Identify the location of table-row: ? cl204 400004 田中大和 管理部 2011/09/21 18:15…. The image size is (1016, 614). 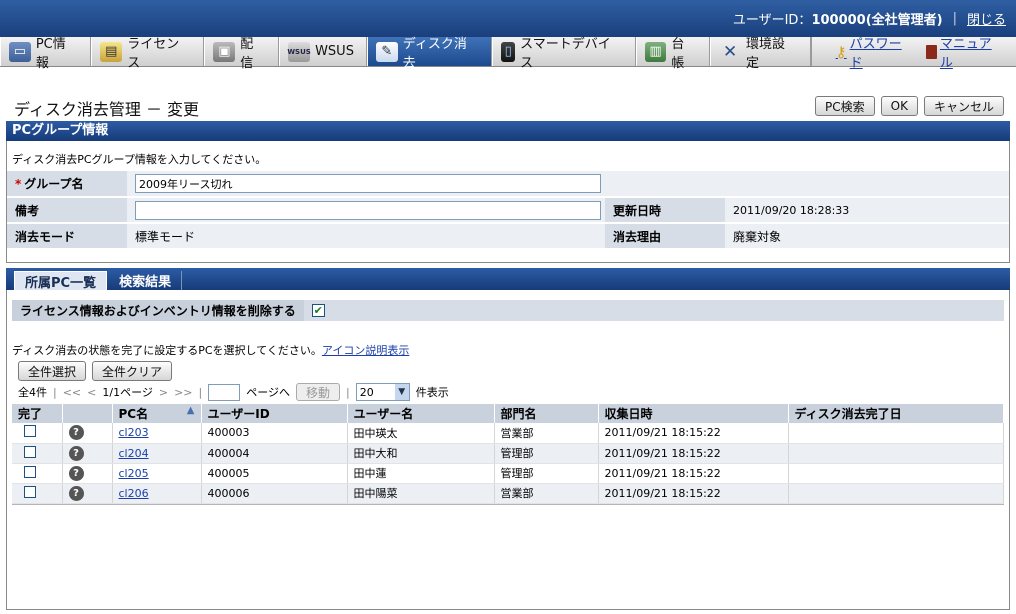
(508, 453).